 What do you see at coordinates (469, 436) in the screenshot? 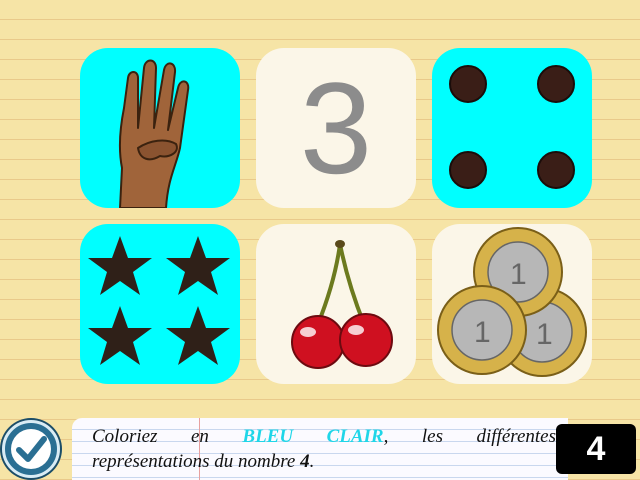
I see `instruction-part2: , les différentes` at bounding box center [469, 436].